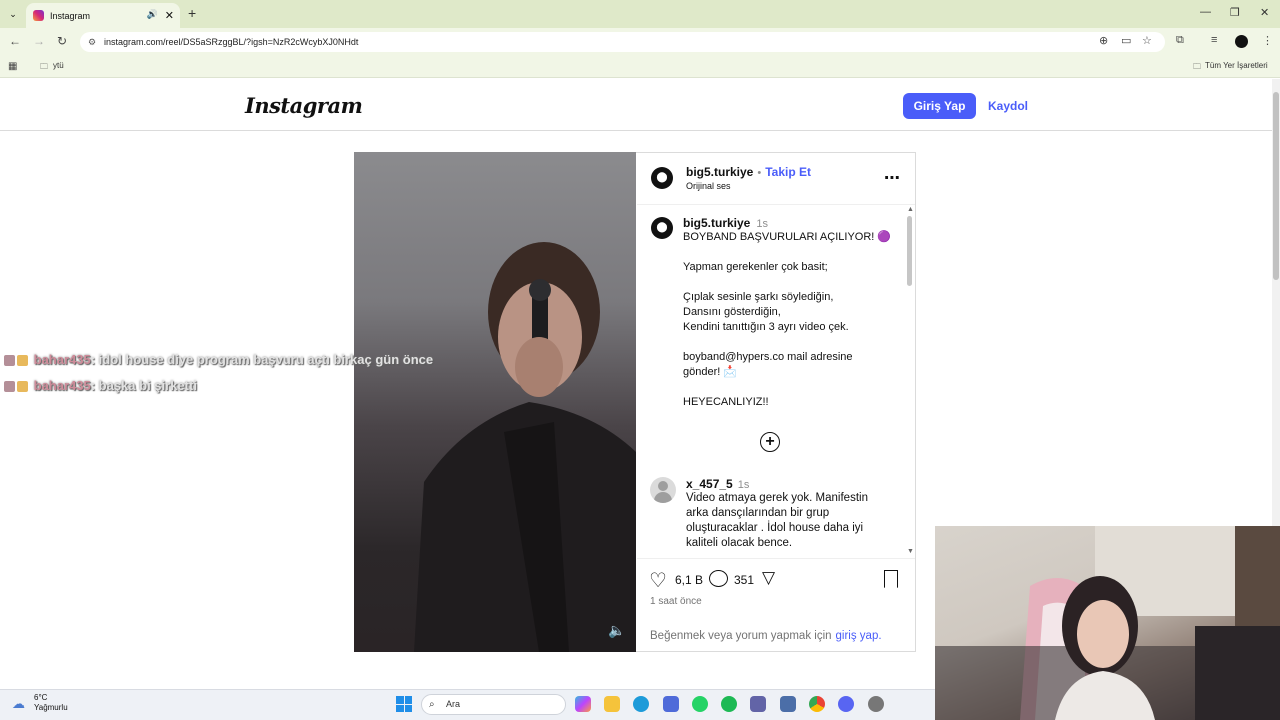 The height and width of the screenshot is (720, 1280). I want to click on caption-line: HEYECANLIYIZ!!, so click(726, 402).